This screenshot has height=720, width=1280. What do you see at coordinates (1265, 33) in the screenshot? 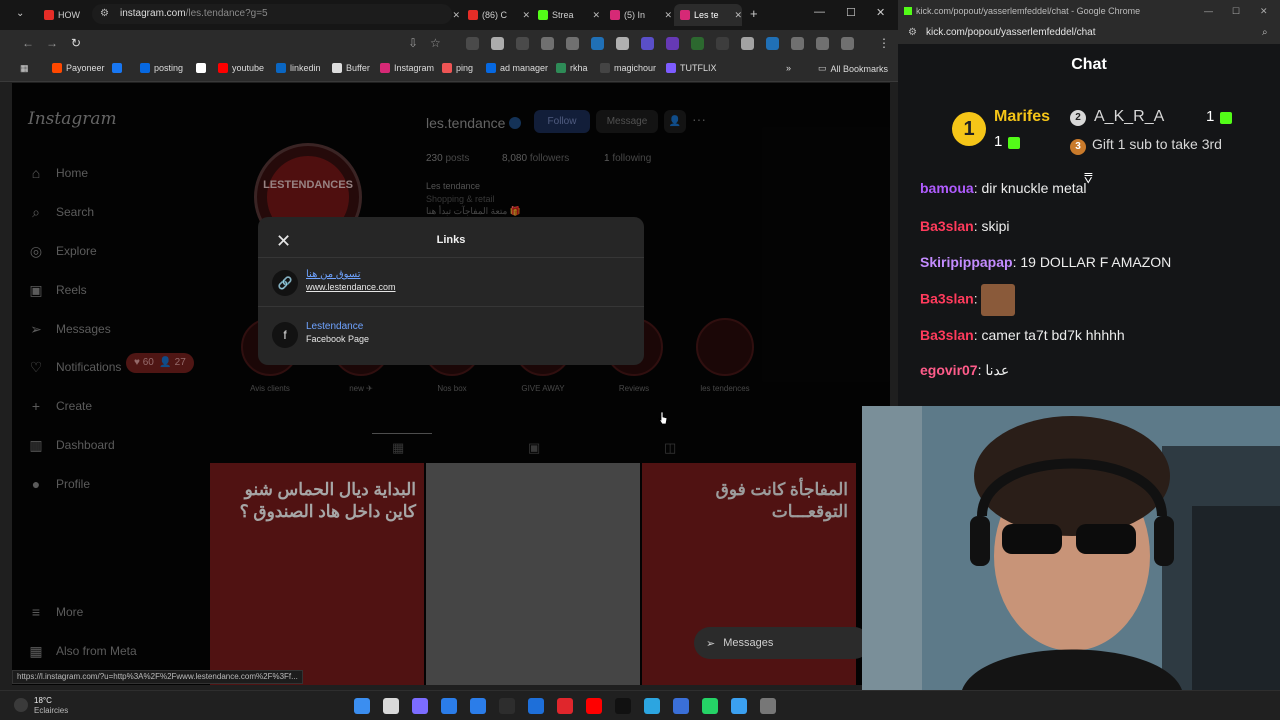
I see `chat-search-icon: ⌕` at bounding box center [1265, 33].